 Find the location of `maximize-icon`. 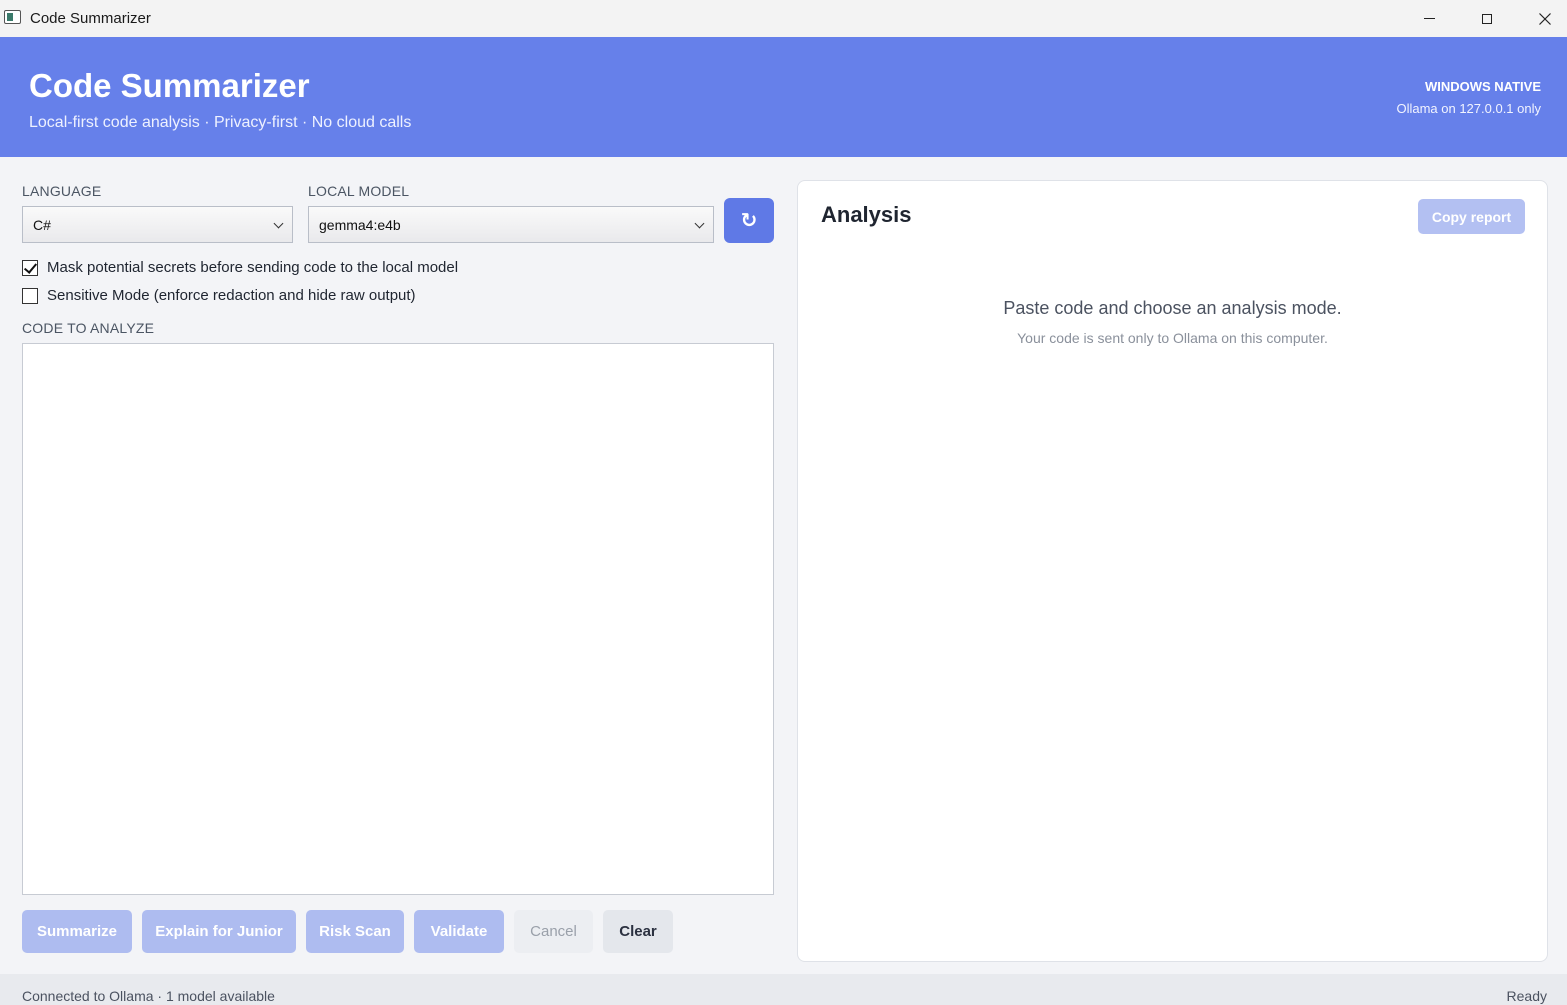

maximize-icon is located at coordinates (1487, 18).